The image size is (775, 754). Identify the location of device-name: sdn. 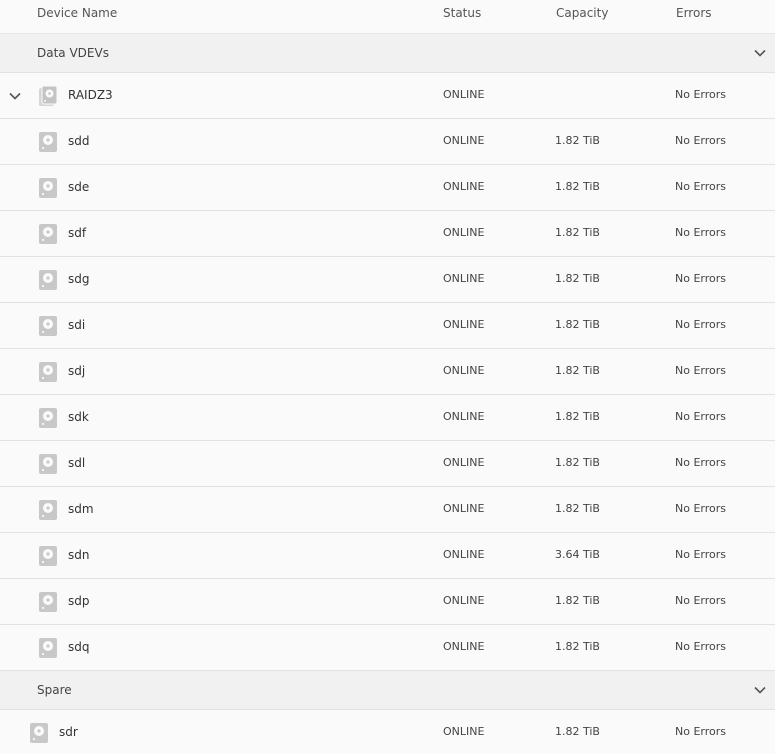
(79, 555).